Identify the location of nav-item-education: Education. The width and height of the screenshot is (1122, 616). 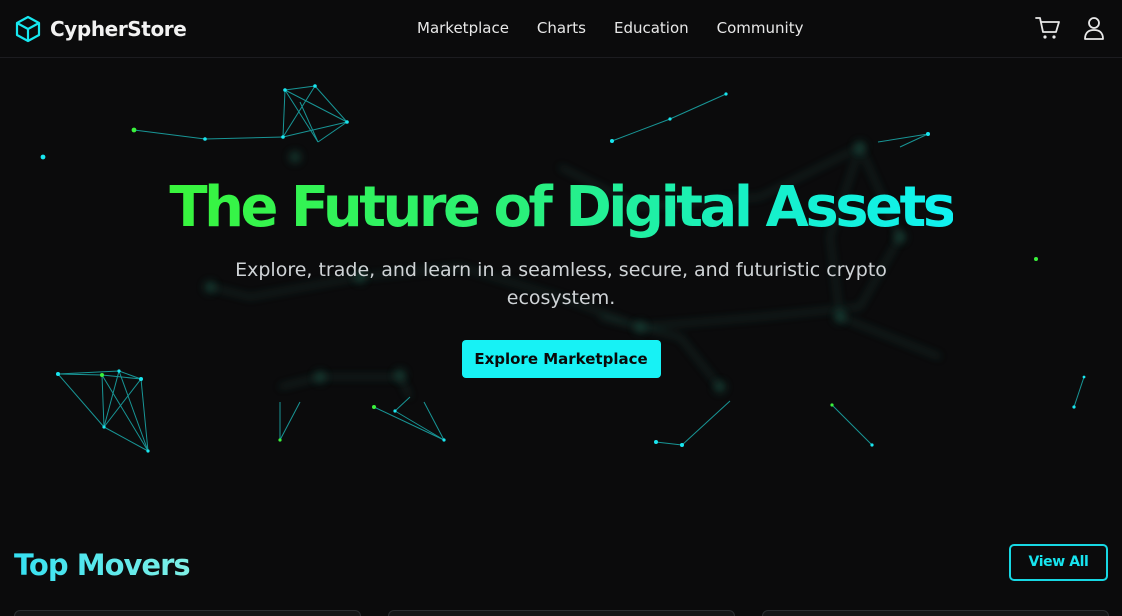
(651, 28).